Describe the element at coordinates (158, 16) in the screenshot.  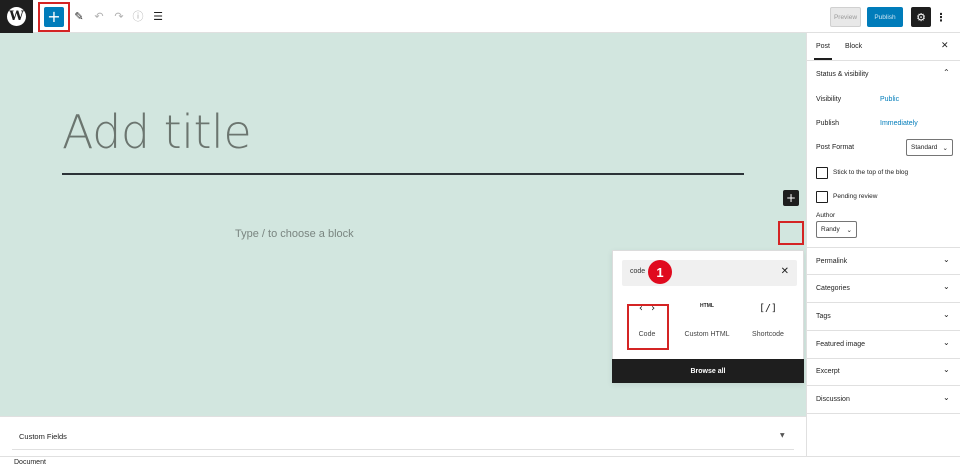
I see `list-view-icon: ☰` at that location.